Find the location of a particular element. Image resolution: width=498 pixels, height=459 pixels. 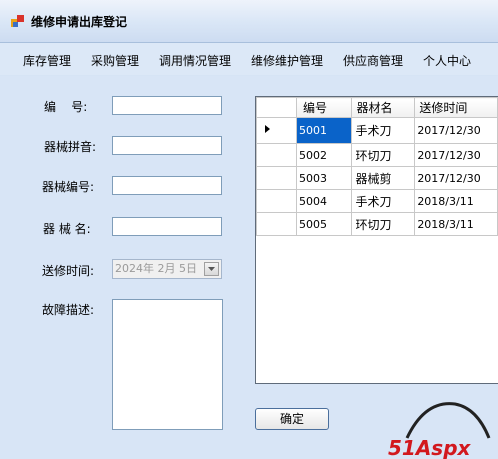

column-header-code: 编号 is located at coordinates (324, 107).